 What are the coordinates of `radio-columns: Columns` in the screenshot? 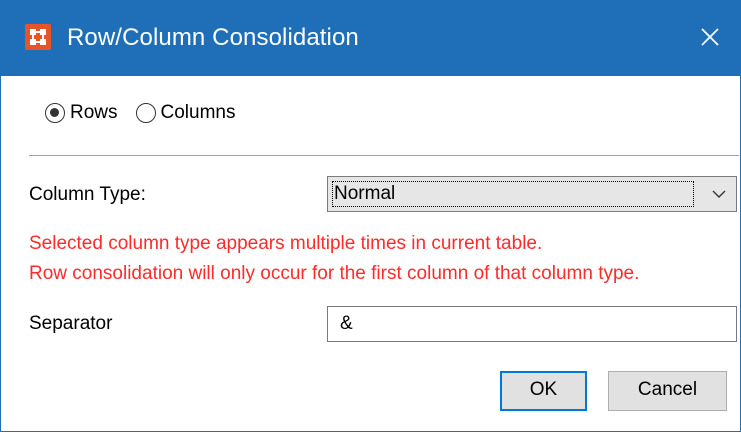 It's located at (185, 113).